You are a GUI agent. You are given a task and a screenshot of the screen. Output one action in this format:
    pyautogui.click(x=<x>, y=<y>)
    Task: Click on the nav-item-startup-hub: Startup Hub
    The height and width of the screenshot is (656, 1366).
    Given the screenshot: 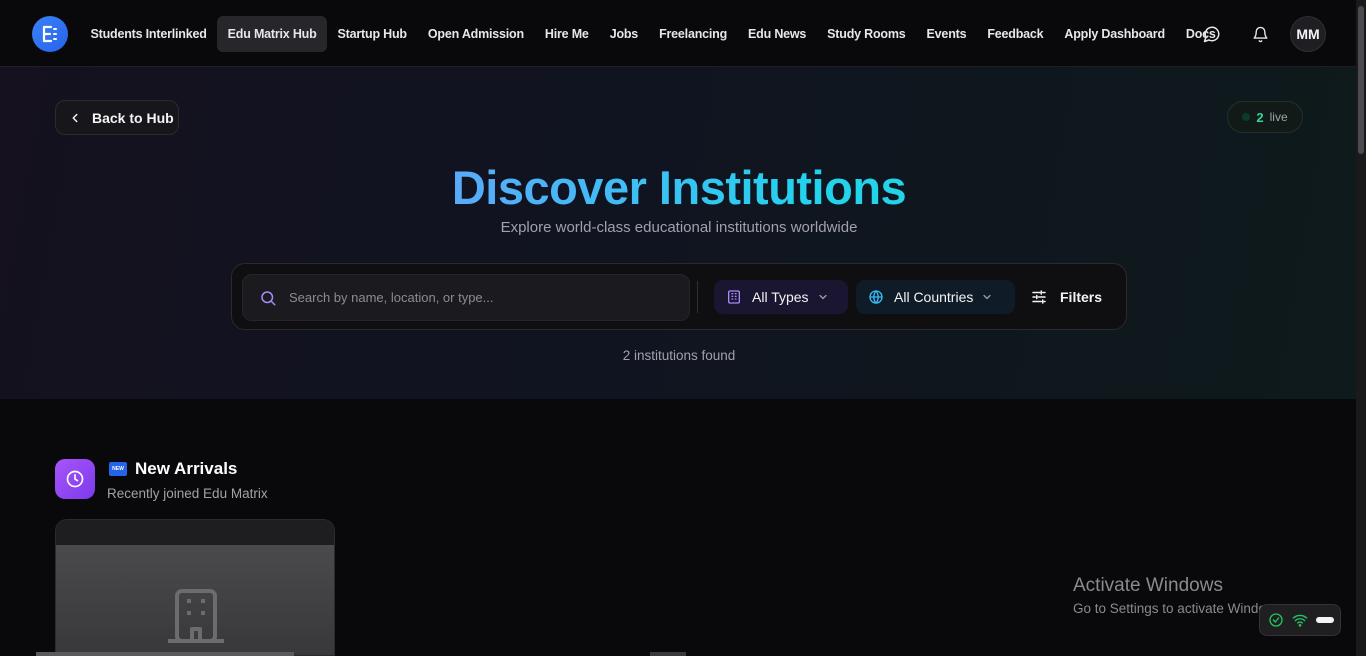 What is the action you would take?
    pyautogui.click(x=372, y=34)
    